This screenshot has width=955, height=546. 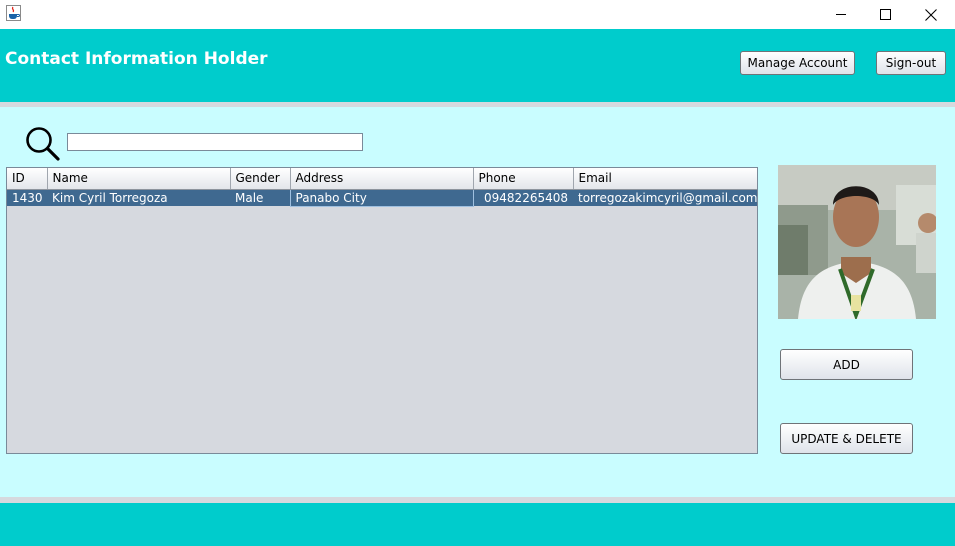 I want to click on column-header-address: Address, so click(x=382, y=179).